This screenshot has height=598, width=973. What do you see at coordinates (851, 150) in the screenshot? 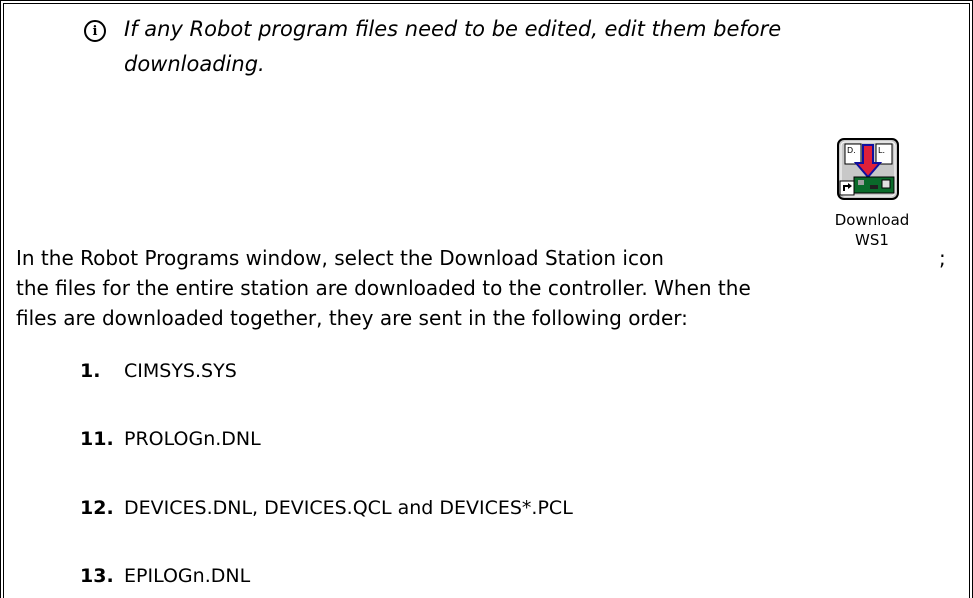
I see `tile-letter-d: D.` at bounding box center [851, 150].